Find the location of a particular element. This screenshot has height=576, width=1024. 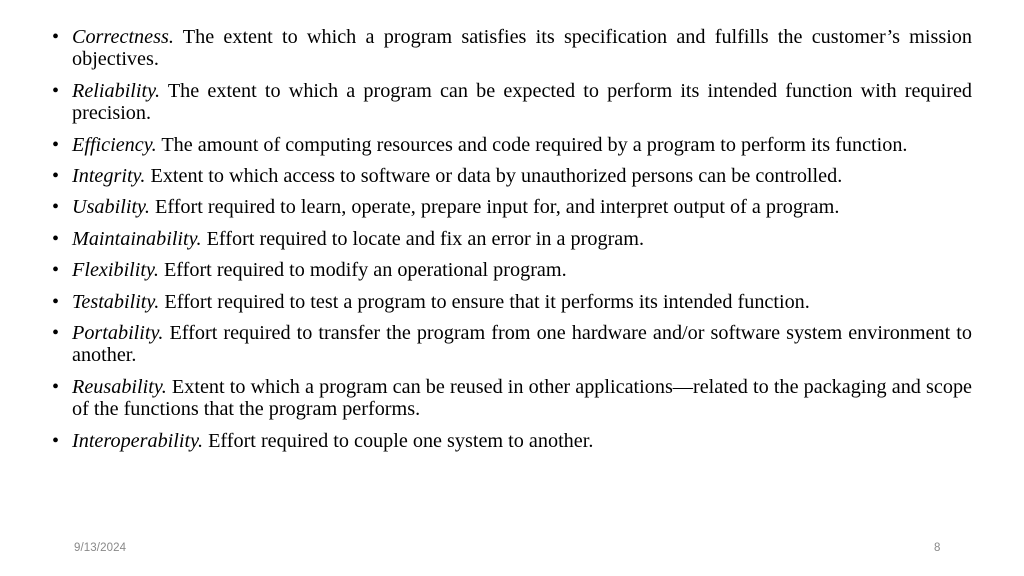

quality-factor-term: Integrity. is located at coordinates (109, 176).